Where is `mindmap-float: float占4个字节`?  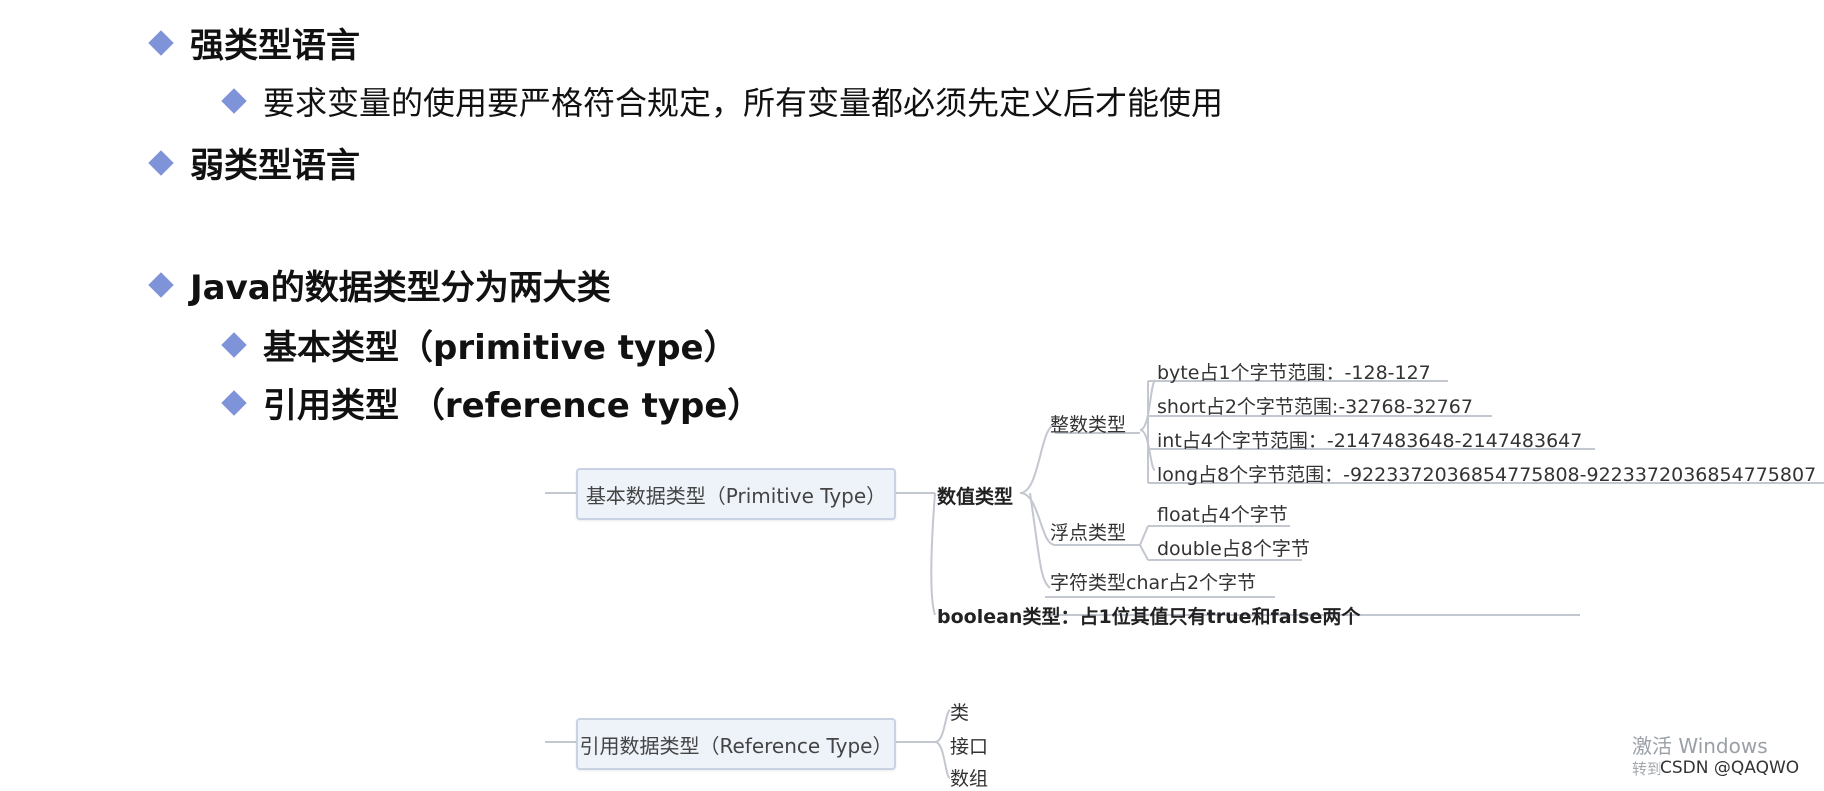
mindmap-float: float占4个字节 is located at coordinates (1222, 515).